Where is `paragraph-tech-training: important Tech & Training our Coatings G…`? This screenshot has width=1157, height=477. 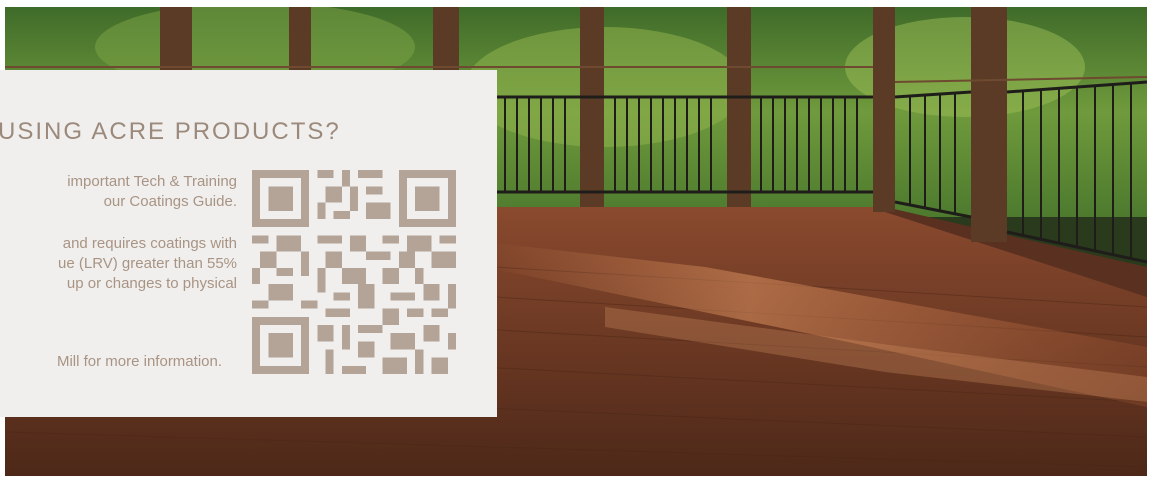 paragraph-tech-training: important Tech & Training our Coatings G… is located at coordinates (152, 192).